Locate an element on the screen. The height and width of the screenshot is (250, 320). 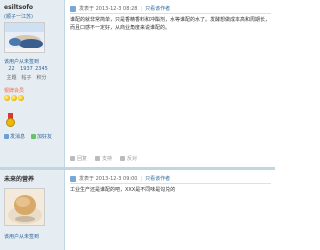
post-1-avatar is located at coordinates (24, 37).